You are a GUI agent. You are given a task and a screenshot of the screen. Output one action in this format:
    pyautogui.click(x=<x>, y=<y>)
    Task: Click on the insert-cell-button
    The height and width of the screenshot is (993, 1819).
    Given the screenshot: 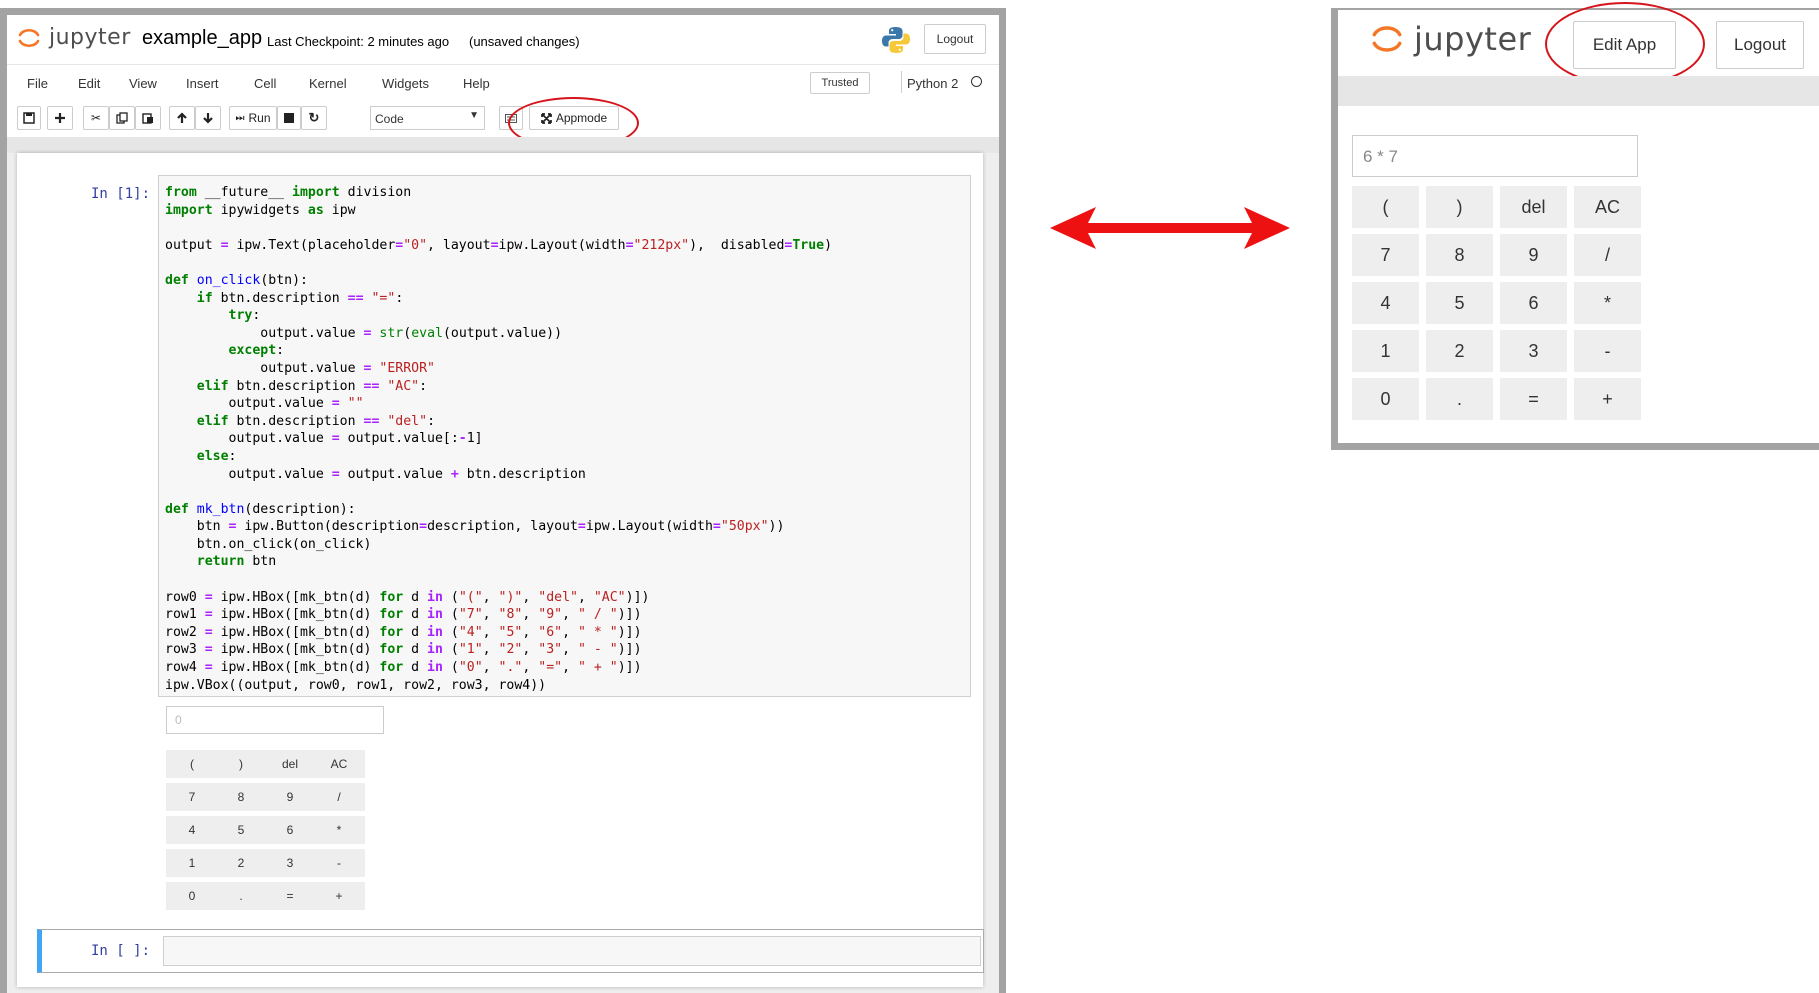 What is the action you would take?
    pyautogui.click(x=60, y=118)
    